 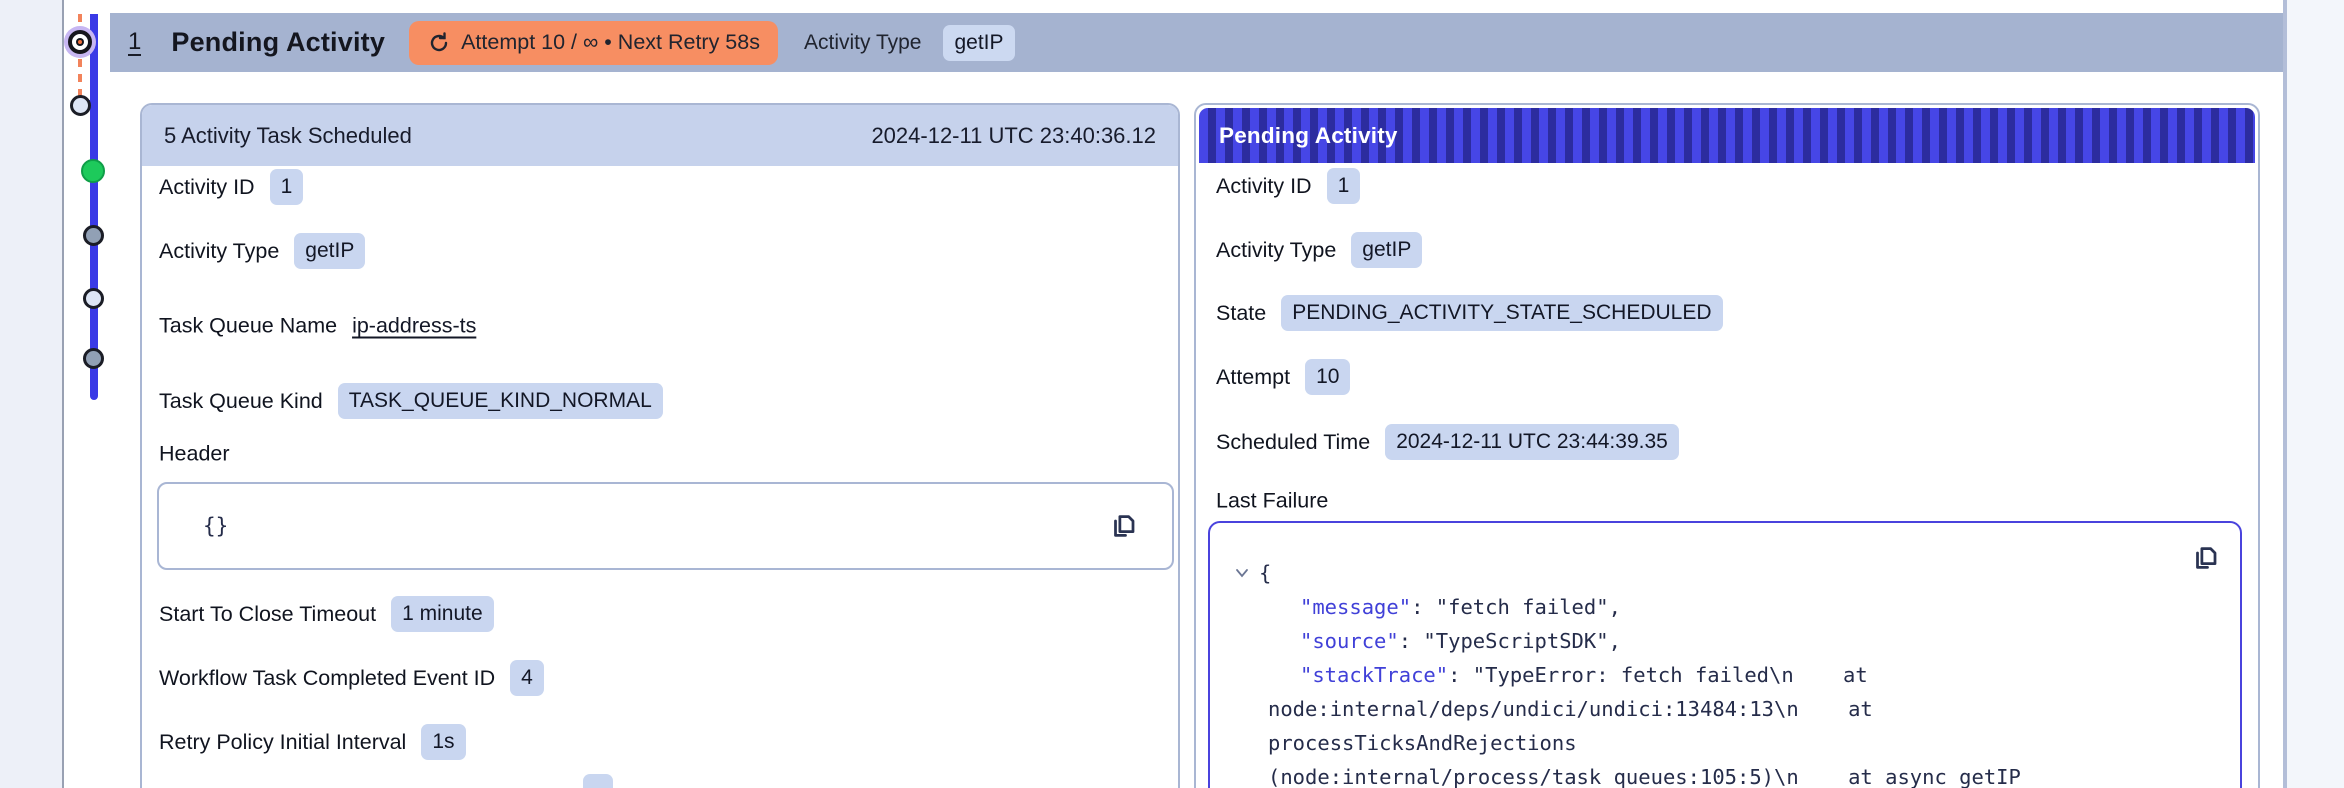 I want to click on retry-badge-label: Attempt 10 / ∞ • Next Retry 58s, so click(x=610, y=42).